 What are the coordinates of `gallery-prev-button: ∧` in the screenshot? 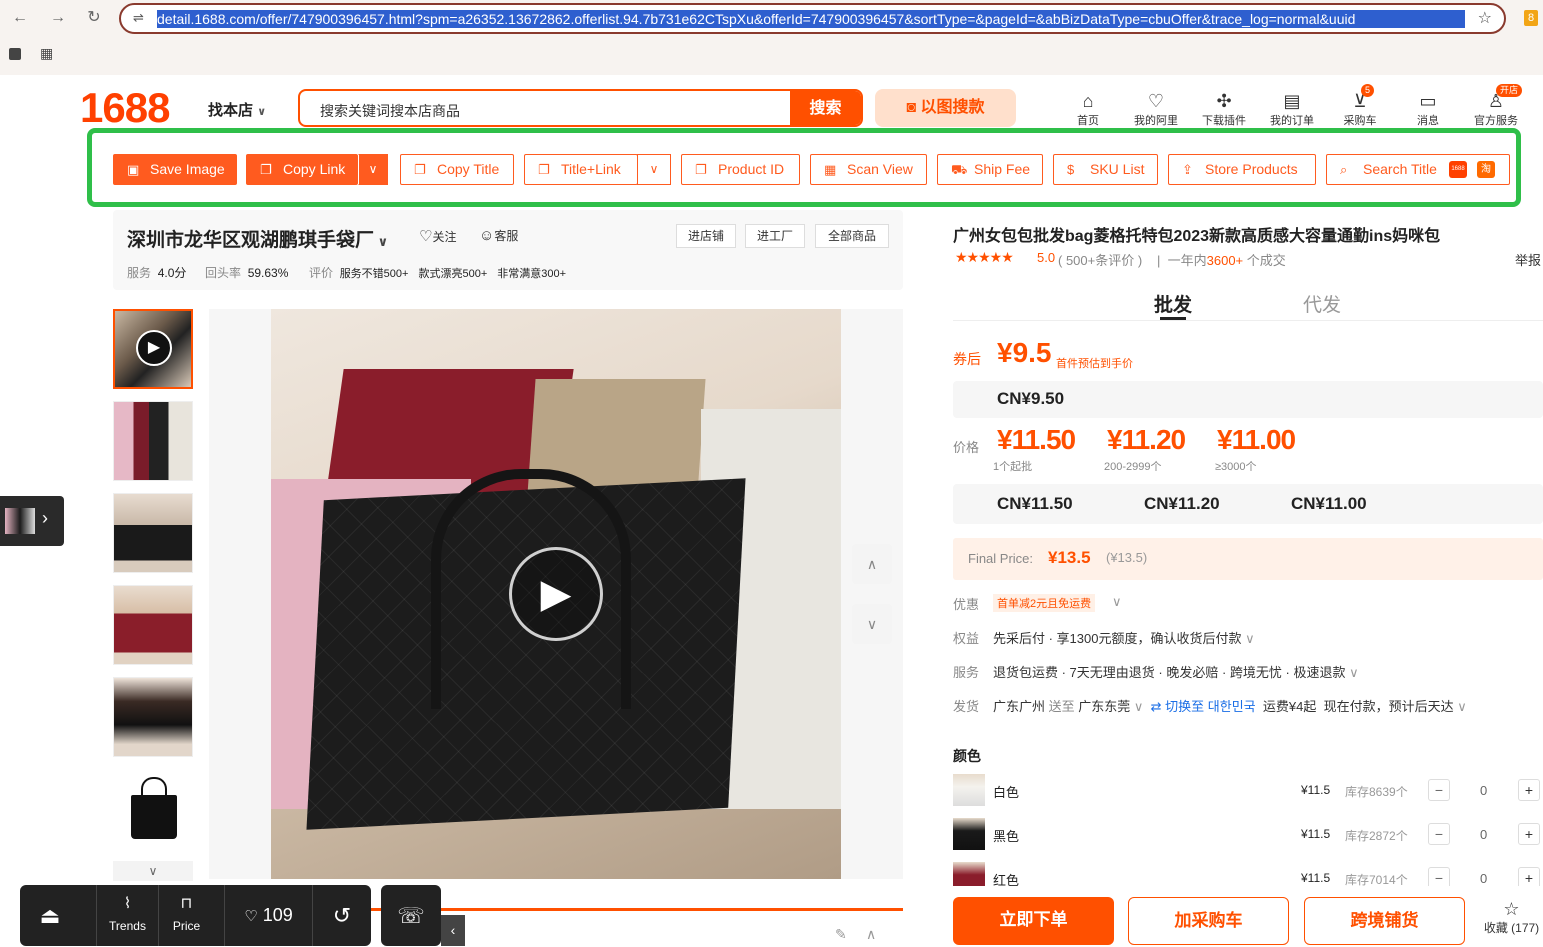 It's located at (872, 564).